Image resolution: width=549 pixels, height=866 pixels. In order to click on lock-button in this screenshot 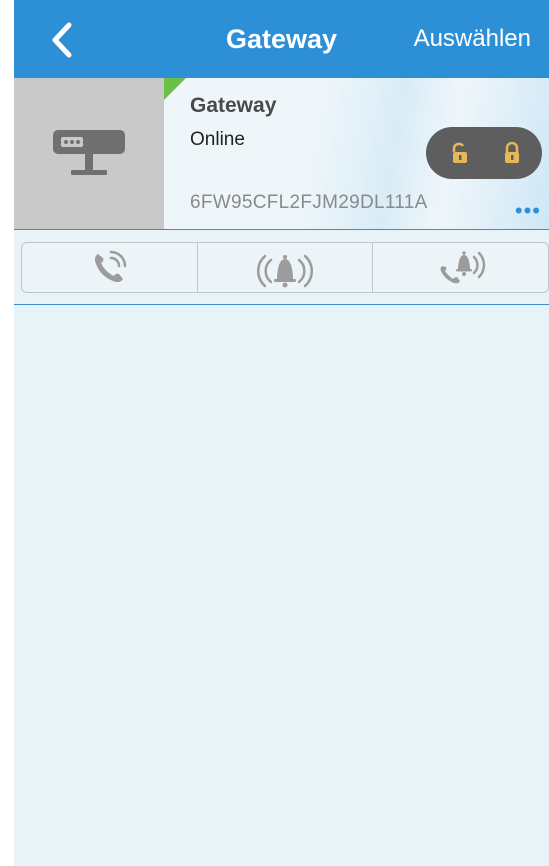, I will do `click(512, 153)`.